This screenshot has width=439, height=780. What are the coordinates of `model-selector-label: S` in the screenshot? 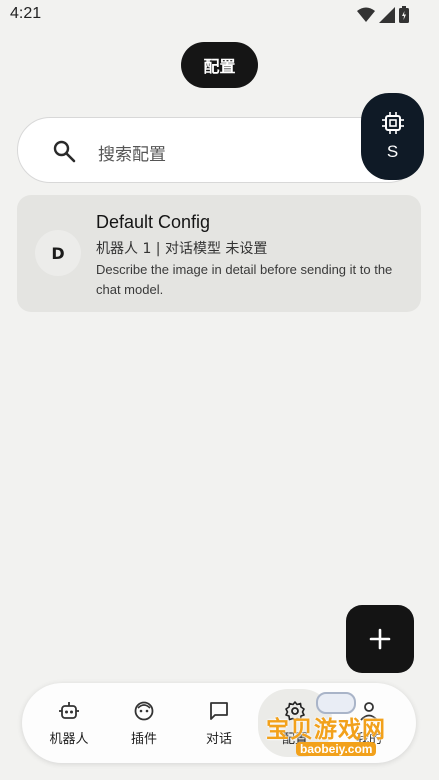 It's located at (392, 151).